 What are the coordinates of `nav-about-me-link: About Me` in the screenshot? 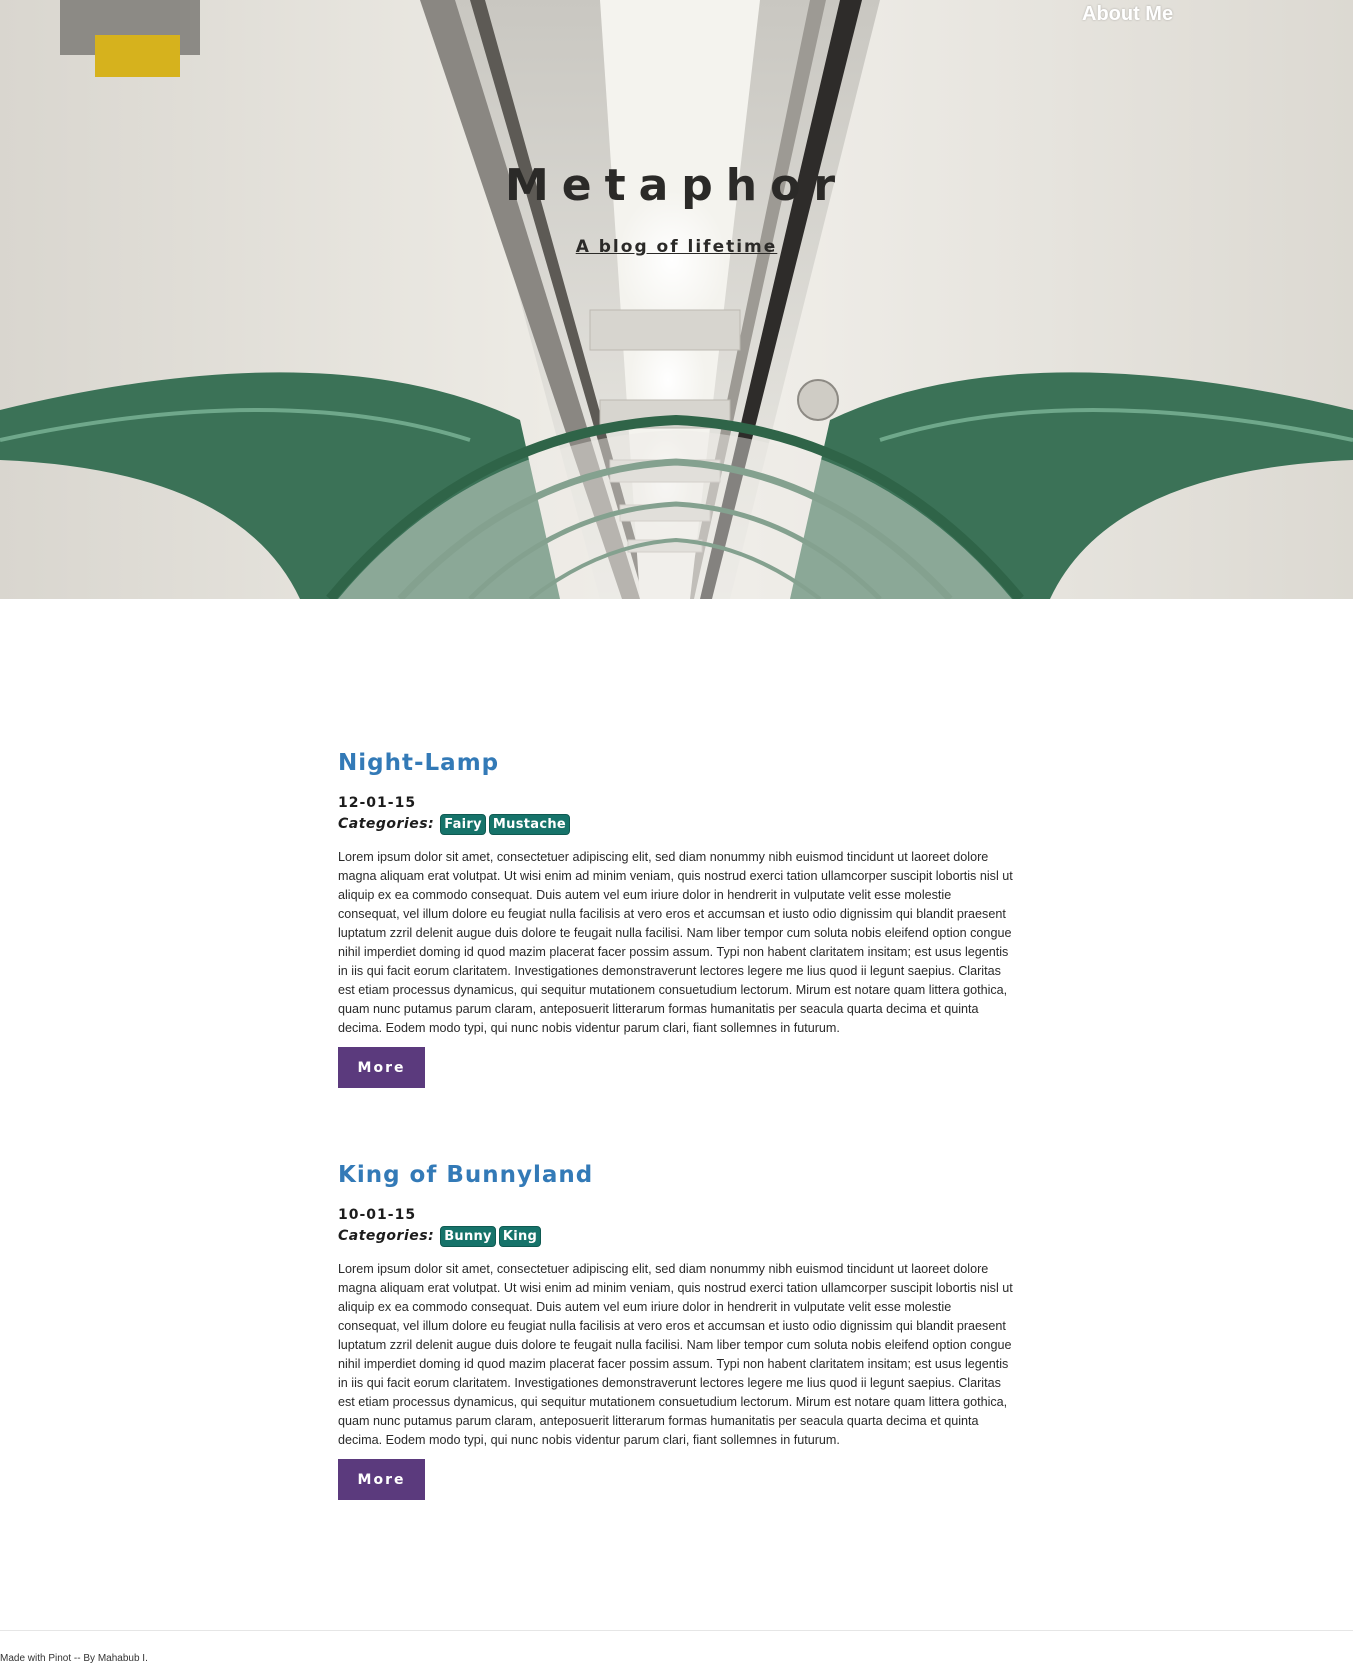 It's located at (1127, 14).